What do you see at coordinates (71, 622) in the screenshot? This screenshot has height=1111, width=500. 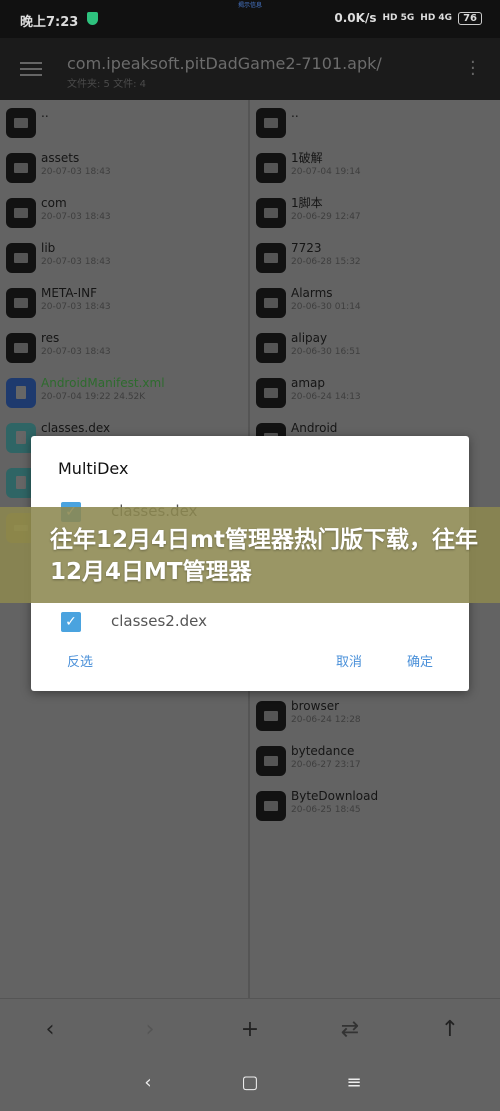 I see `checkbox-checked-icon: ✓` at bounding box center [71, 622].